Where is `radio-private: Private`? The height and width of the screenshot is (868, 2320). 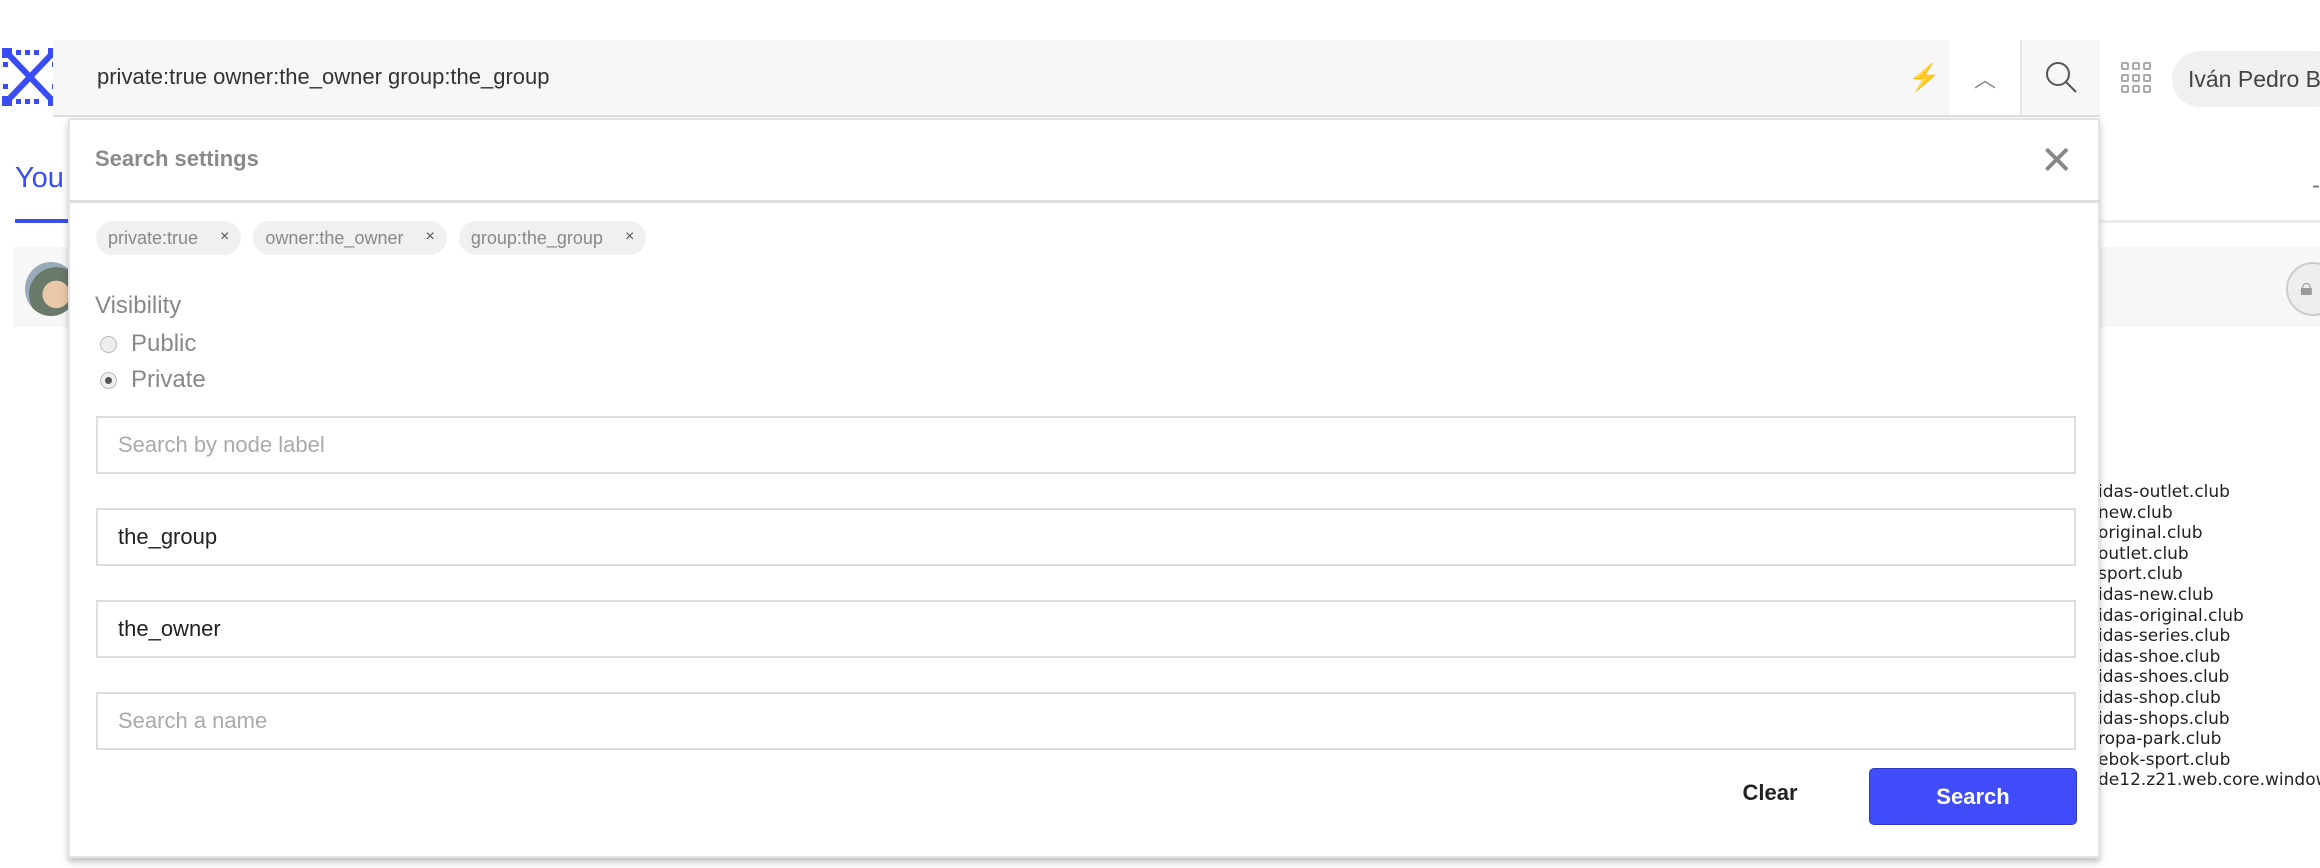 radio-private: Private is located at coordinates (153, 380).